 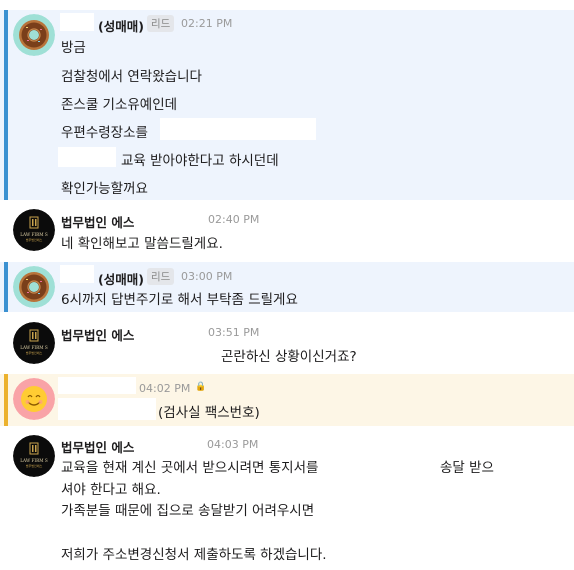 What do you see at coordinates (104, 189) in the screenshot?
I see `message-text: 확인가능할꺼요` at bounding box center [104, 189].